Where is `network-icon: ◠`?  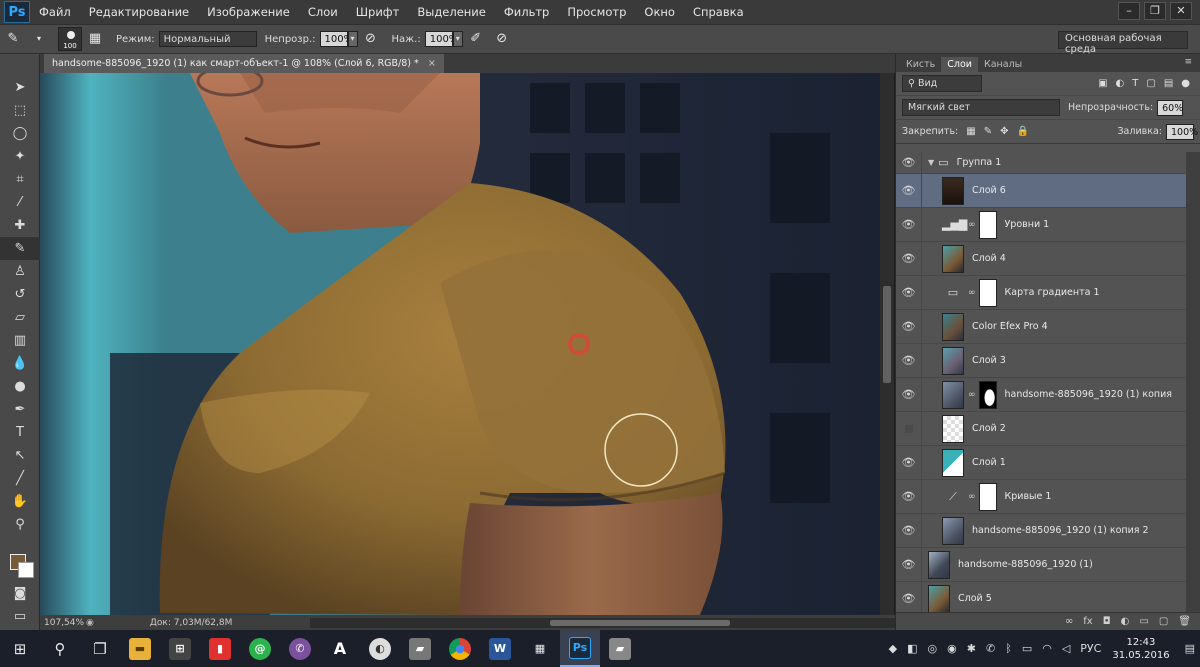
network-icon: ◠ is located at coordinates (1047, 648).